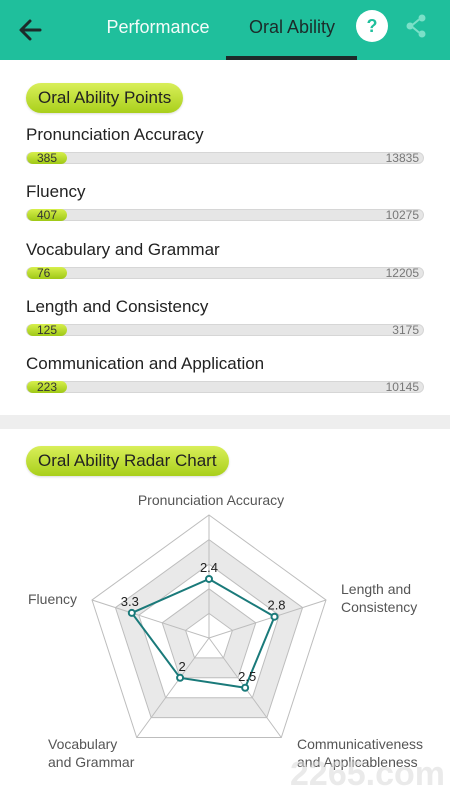  What do you see at coordinates (117, 306) in the screenshot?
I see `metric-label: Length and Consistency` at bounding box center [117, 306].